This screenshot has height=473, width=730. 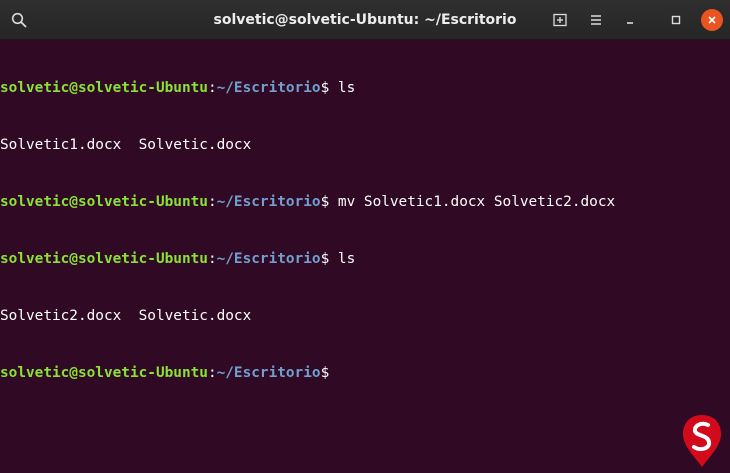 I want to click on minimize-icon, so click(x=630, y=23).